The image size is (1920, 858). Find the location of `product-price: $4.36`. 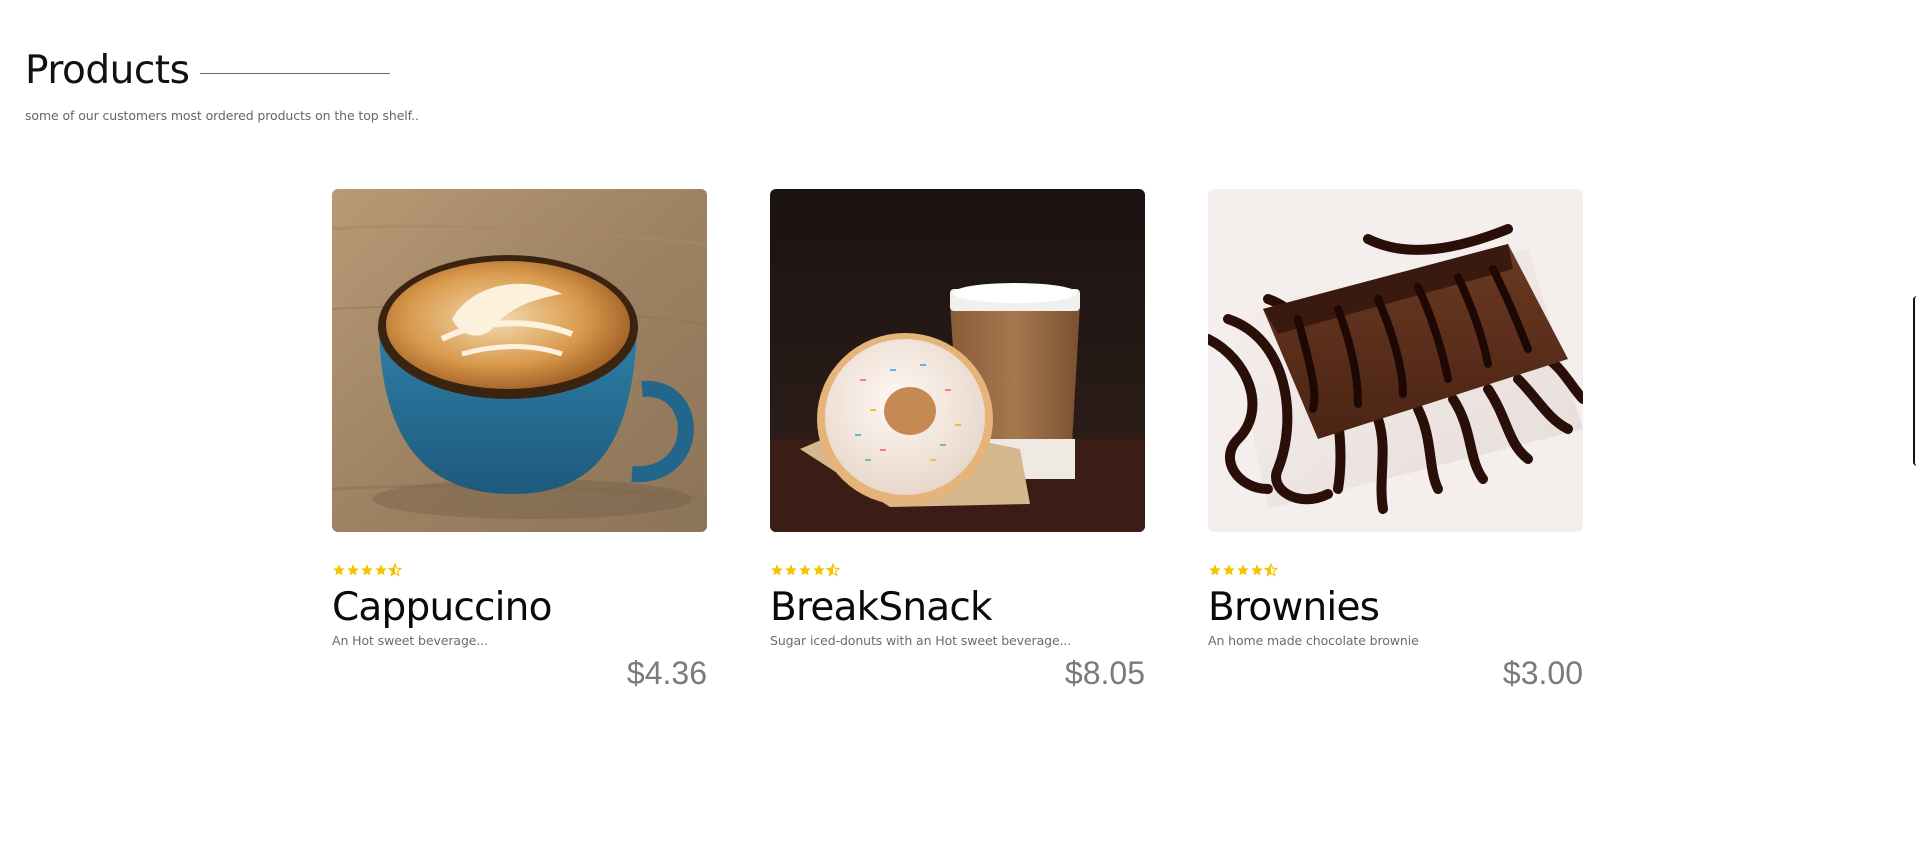

product-price: $4.36 is located at coordinates (666, 673).